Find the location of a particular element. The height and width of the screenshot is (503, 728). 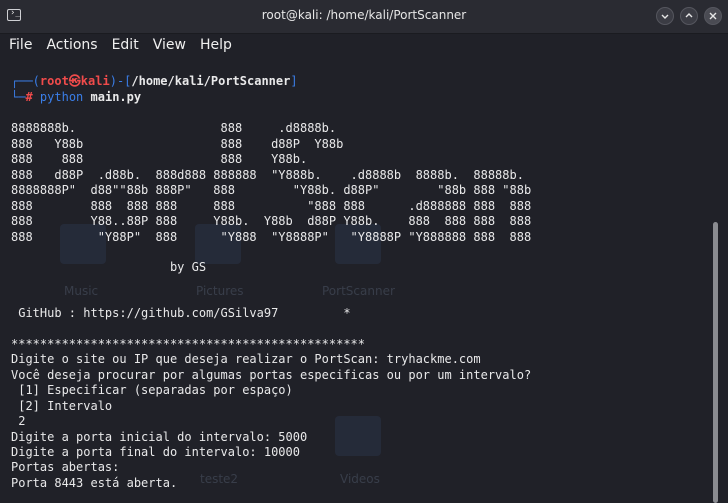

command-name: python is located at coordinates (61, 97).